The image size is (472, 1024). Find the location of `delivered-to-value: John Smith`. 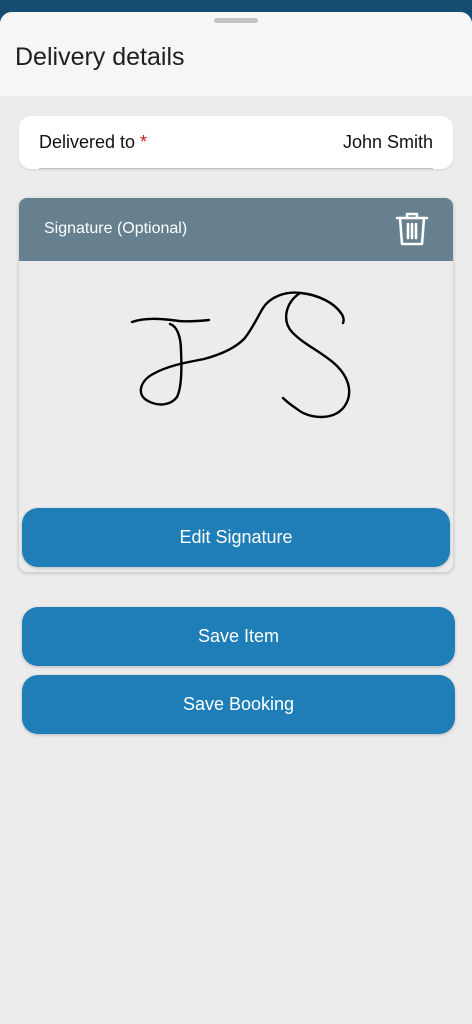

delivered-to-value: John Smith is located at coordinates (388, 142).